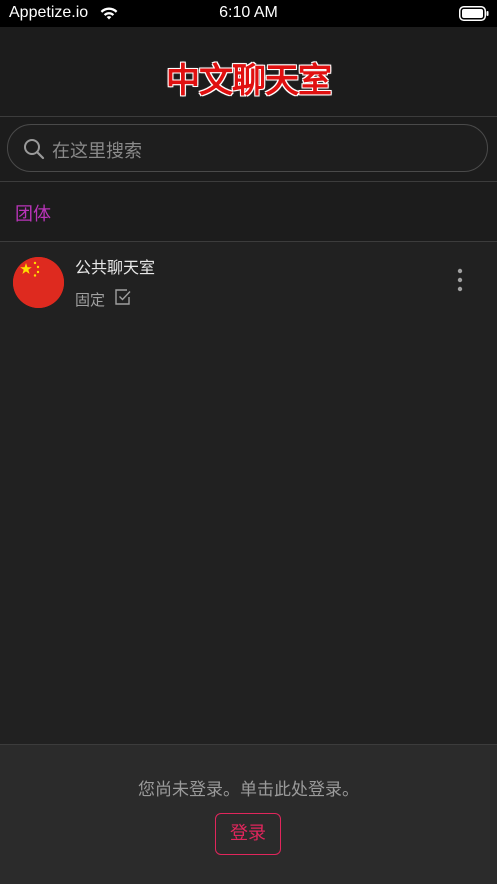  I want to click on battery-icon, so click(474, 13).